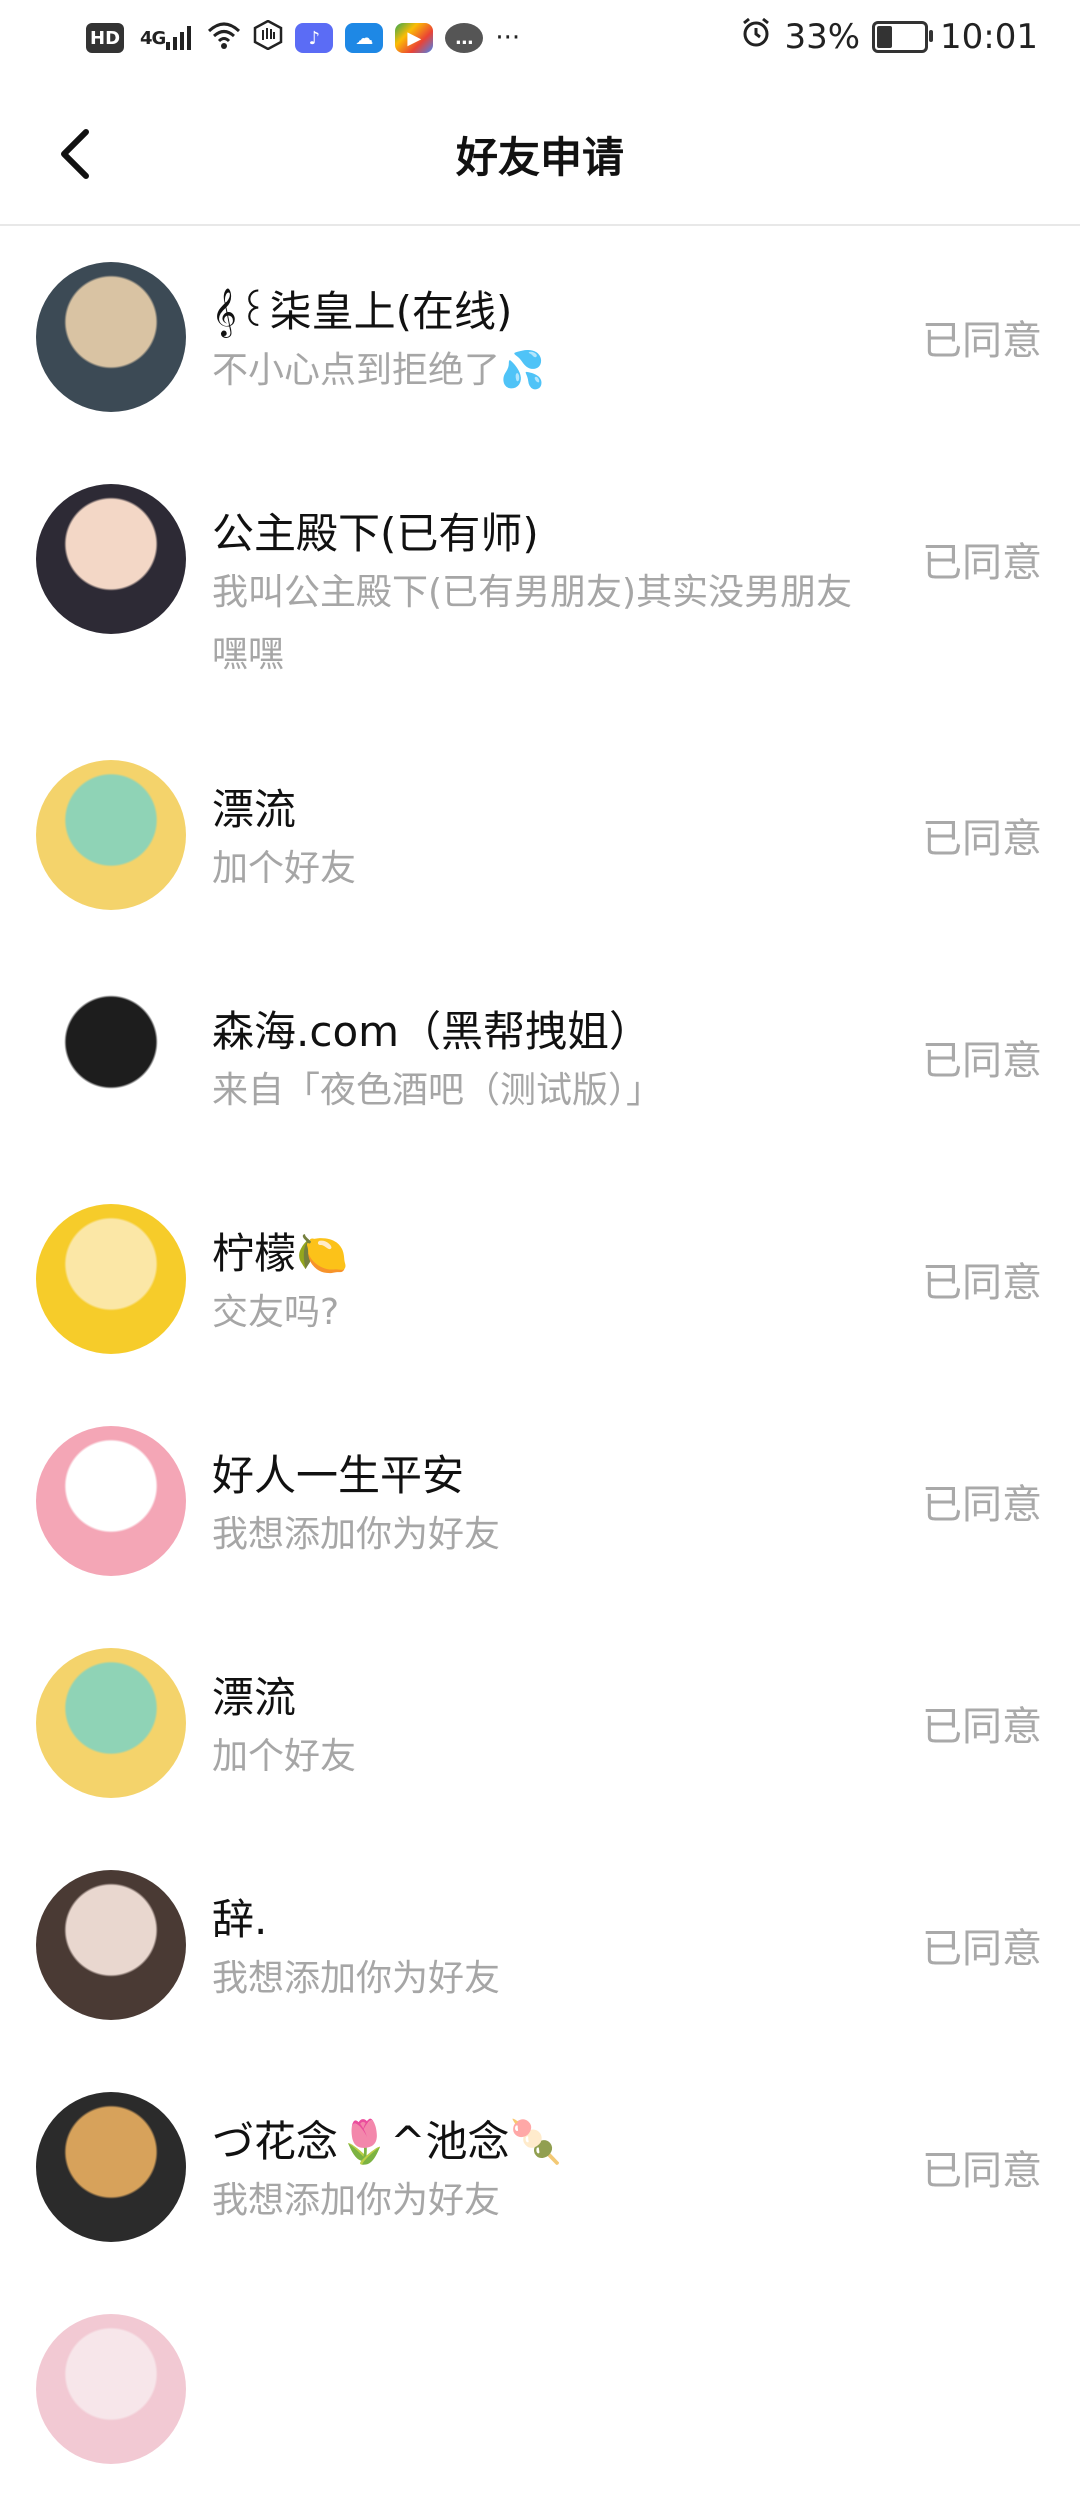 The image size is (1080, 2500). What do you see at coordinates (387, 2141) in the screenshot?
I see `requester-name: づ花念🌷^池念🍡` at bounding box center [387, 2141].